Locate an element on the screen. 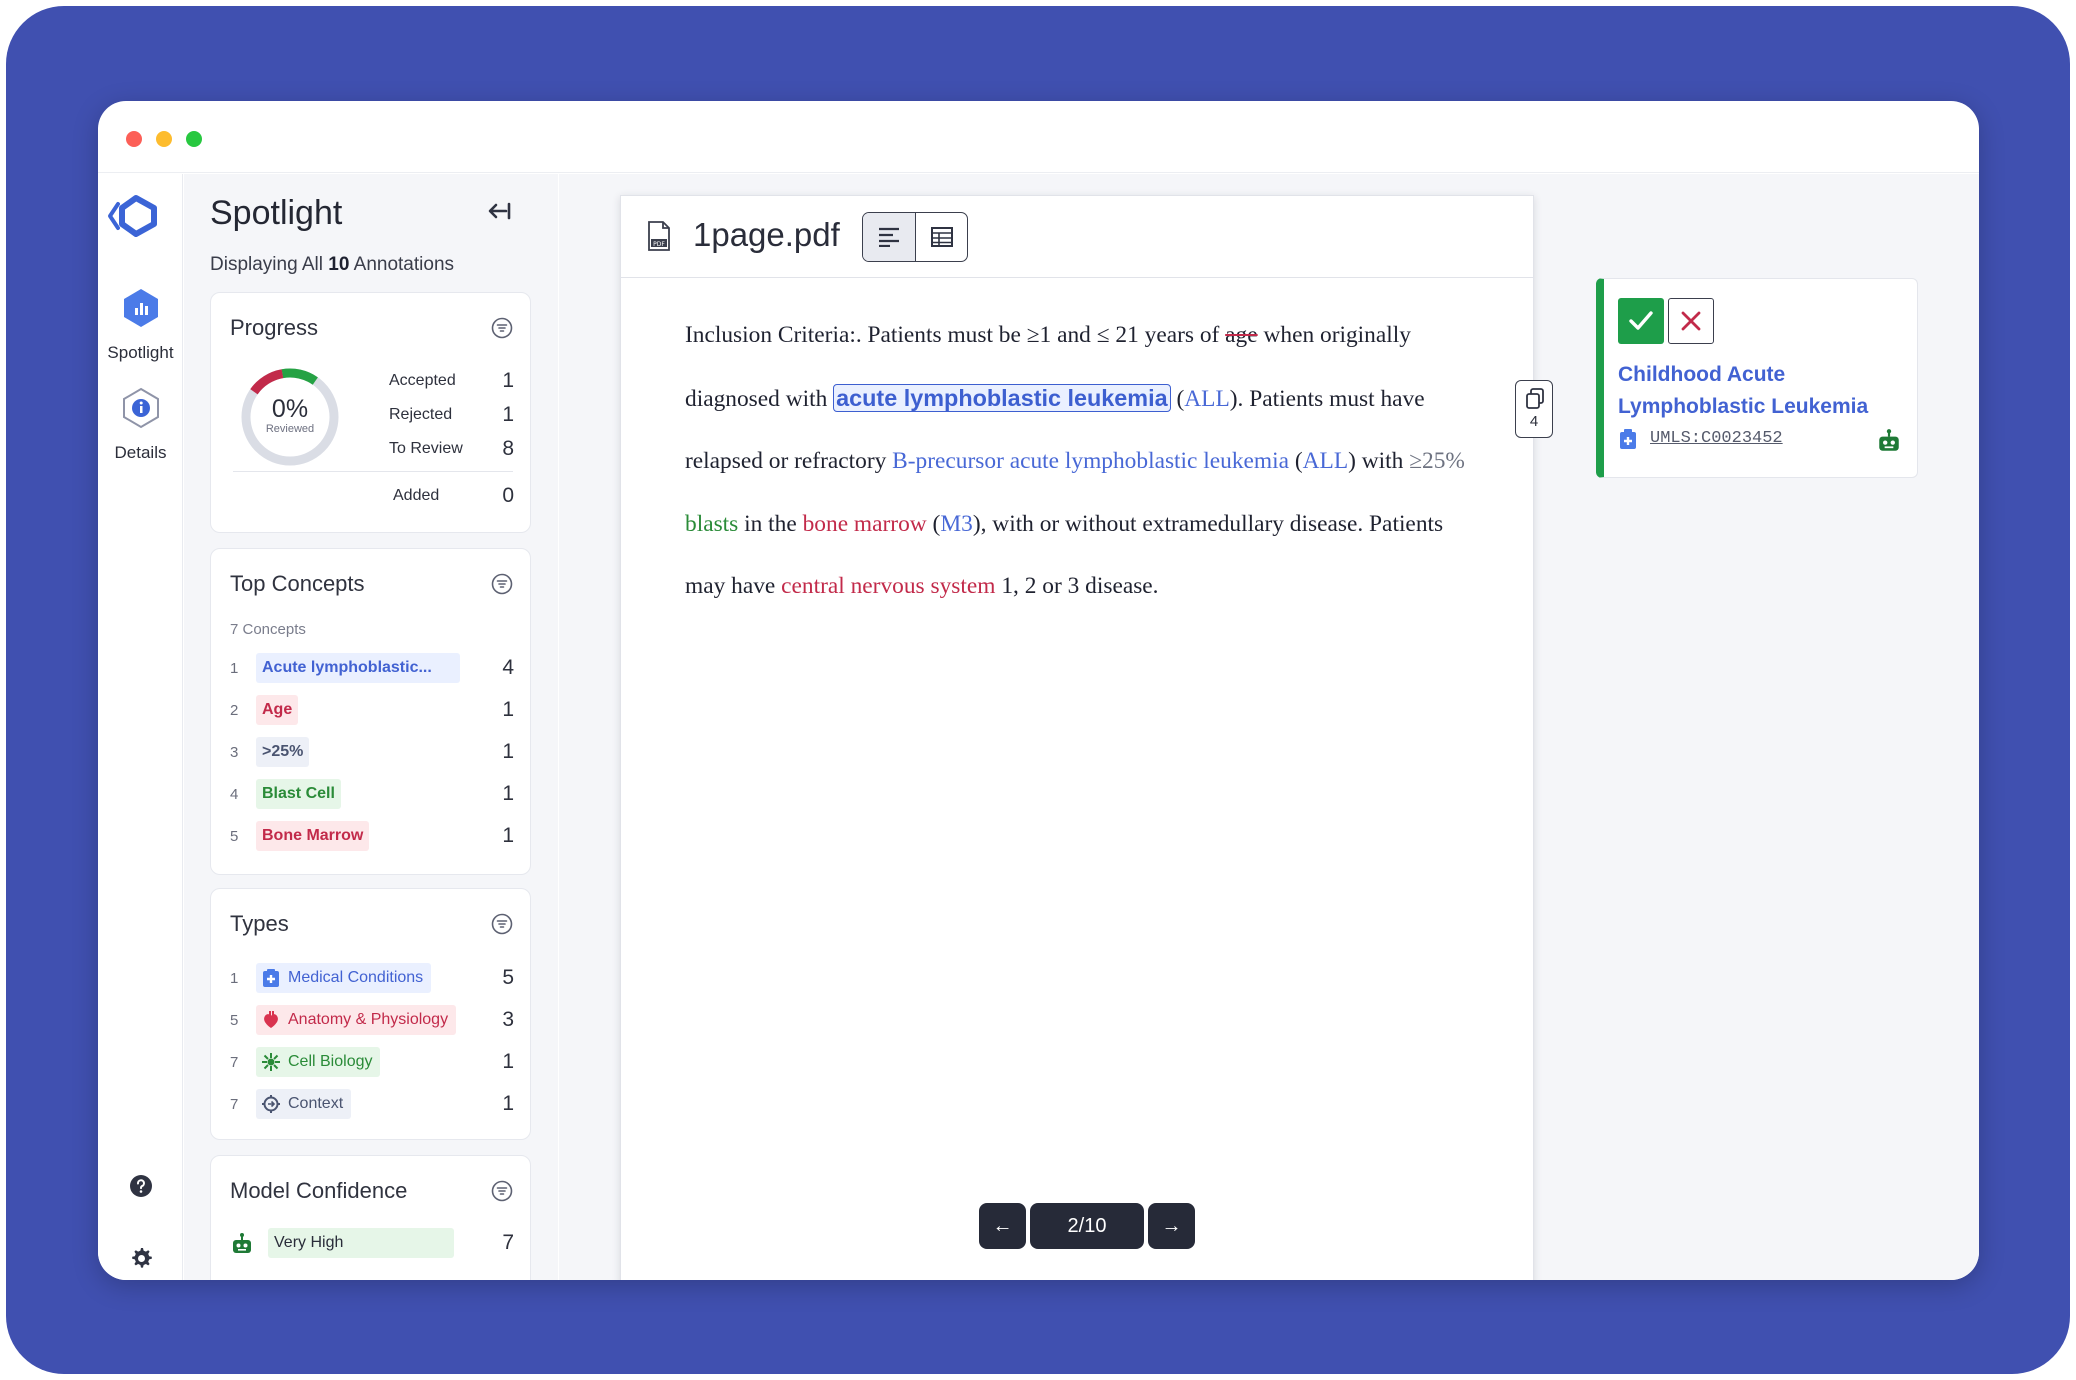 The width and height of the screenshot is (2076, 1380). concept-rank: 4 is located at coordinates (234, 794).